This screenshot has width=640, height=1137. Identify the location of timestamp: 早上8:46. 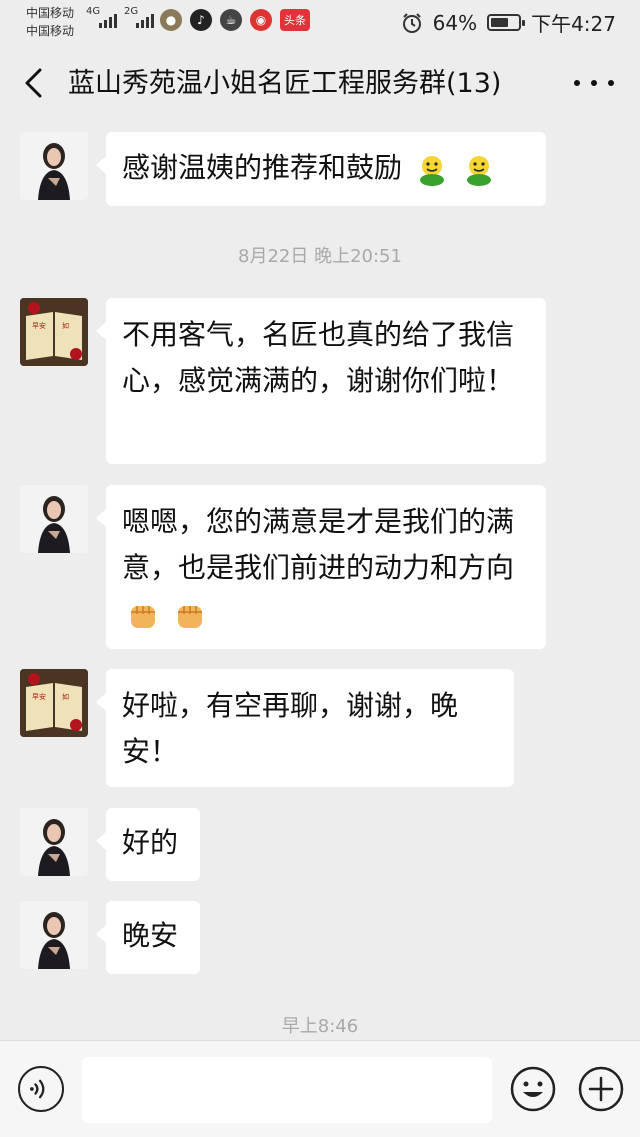
(320, 1026).